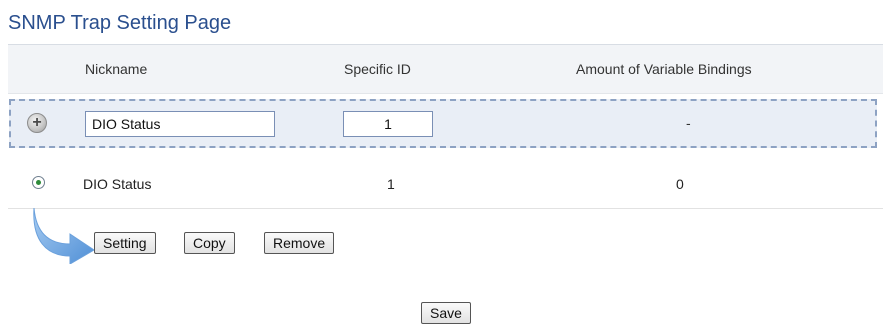 The image size is (891, 331). Describe the element at coordinates (117, 184) in the screenshot. I see `row-nickname: DIO Status` at that location.